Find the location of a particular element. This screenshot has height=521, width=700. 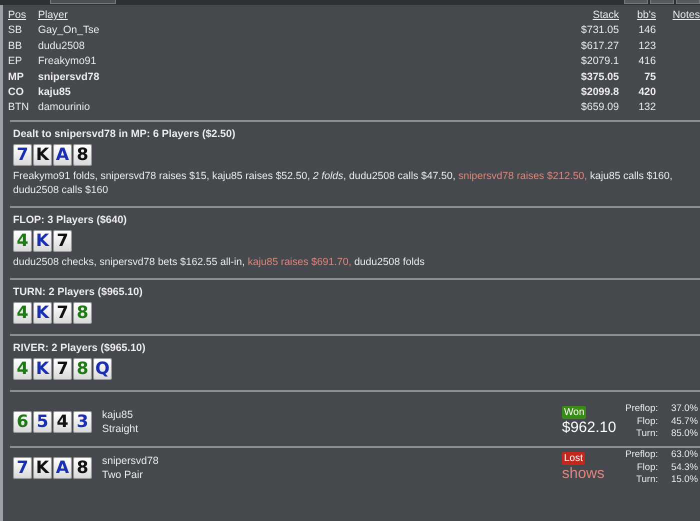

equity-value: 63.0% is located at coordinates (684, 454).